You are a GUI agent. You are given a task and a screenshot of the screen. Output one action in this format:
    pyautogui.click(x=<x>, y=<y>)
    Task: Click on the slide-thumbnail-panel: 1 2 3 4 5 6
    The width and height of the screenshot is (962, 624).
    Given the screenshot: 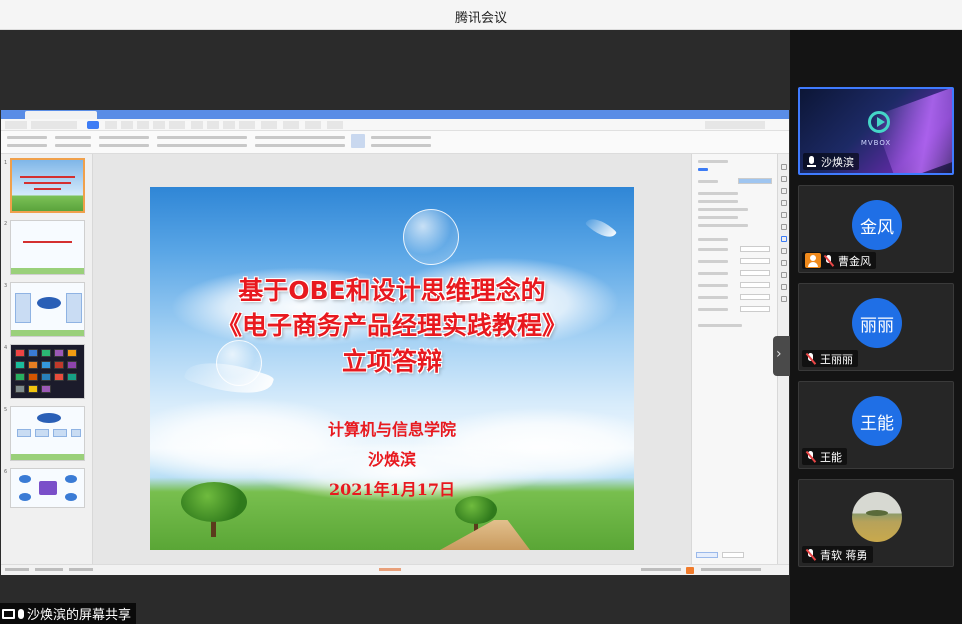 What is the action you would take?
    pyautogui.click(x=47, y=359)
    